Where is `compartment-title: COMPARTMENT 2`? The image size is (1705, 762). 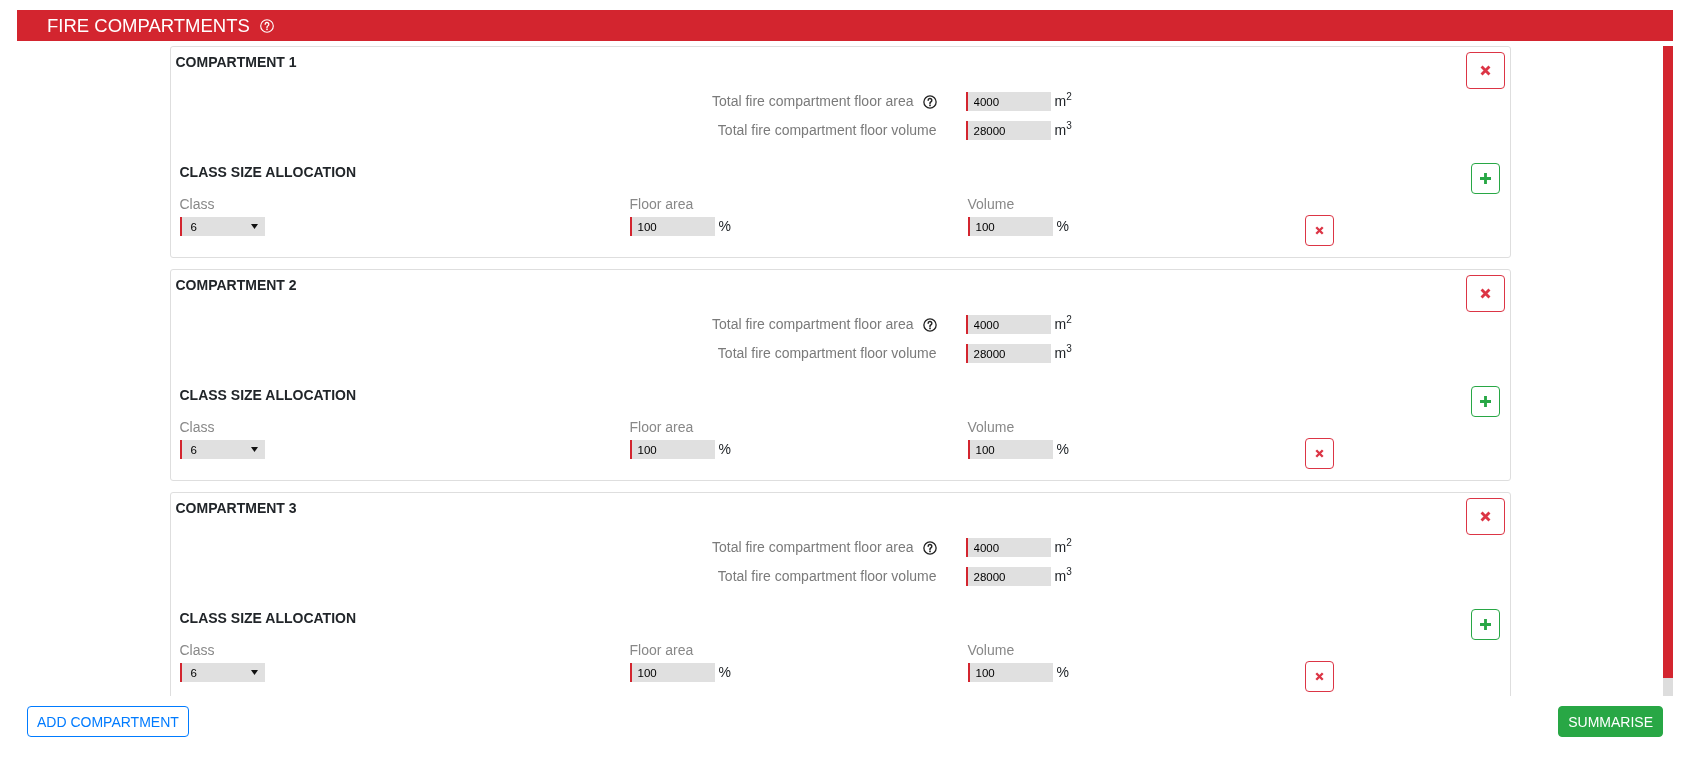
compartment-title: COMPARTMENT 2 is located at coordinates (236, 285).